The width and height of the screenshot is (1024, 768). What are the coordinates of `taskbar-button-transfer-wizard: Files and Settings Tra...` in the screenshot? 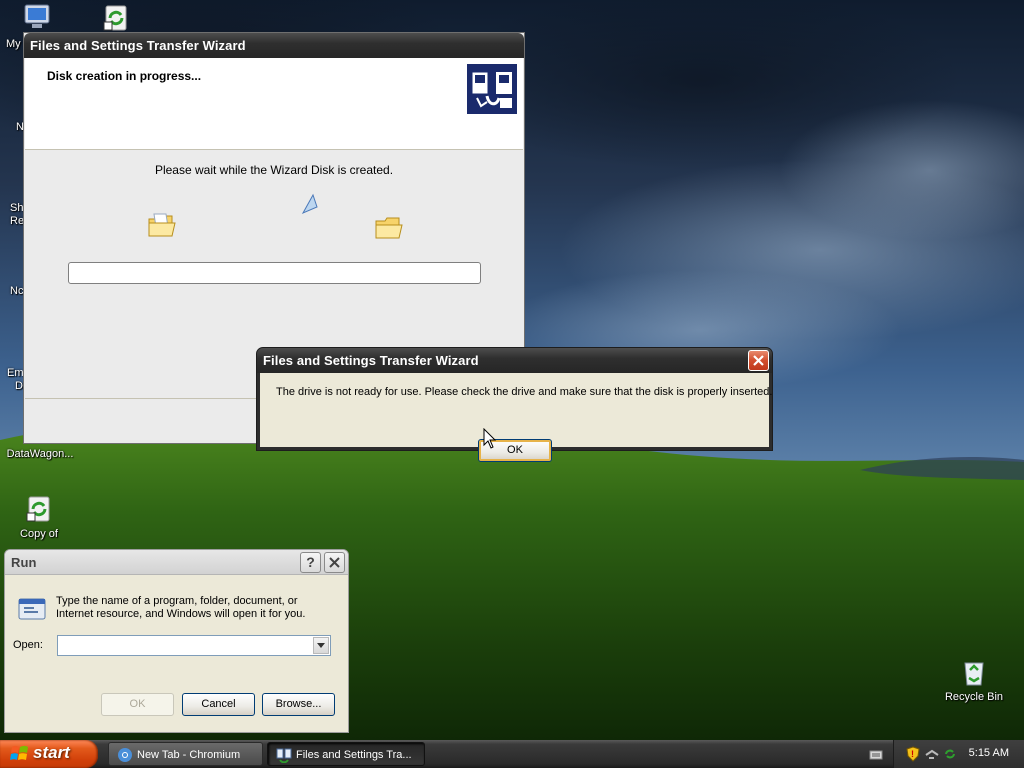 It's located at (346, 754).